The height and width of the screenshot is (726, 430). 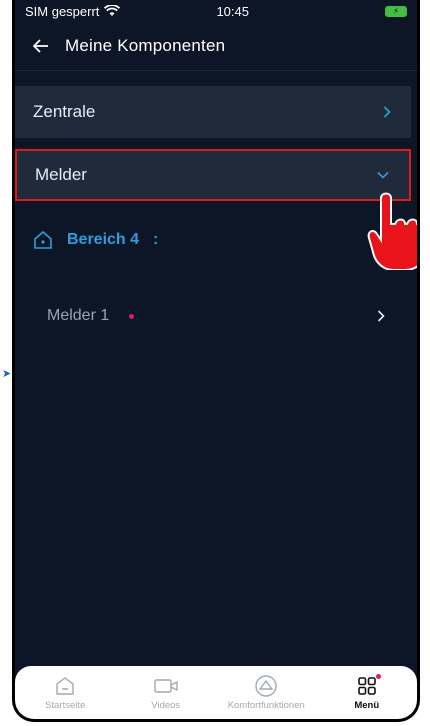 What do you see at coordinates (103, 239) in the screenshot?
I see `area-label: Bereich 4` at bounding box center [103, 239].